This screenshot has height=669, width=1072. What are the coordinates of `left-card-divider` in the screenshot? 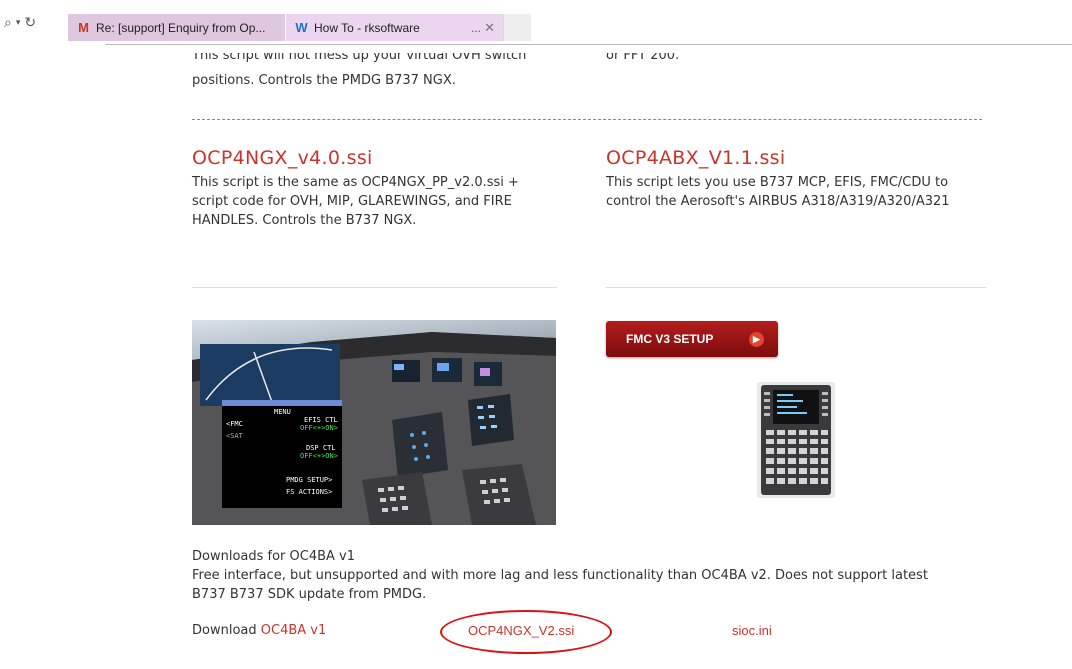 It's located at (374, 287).